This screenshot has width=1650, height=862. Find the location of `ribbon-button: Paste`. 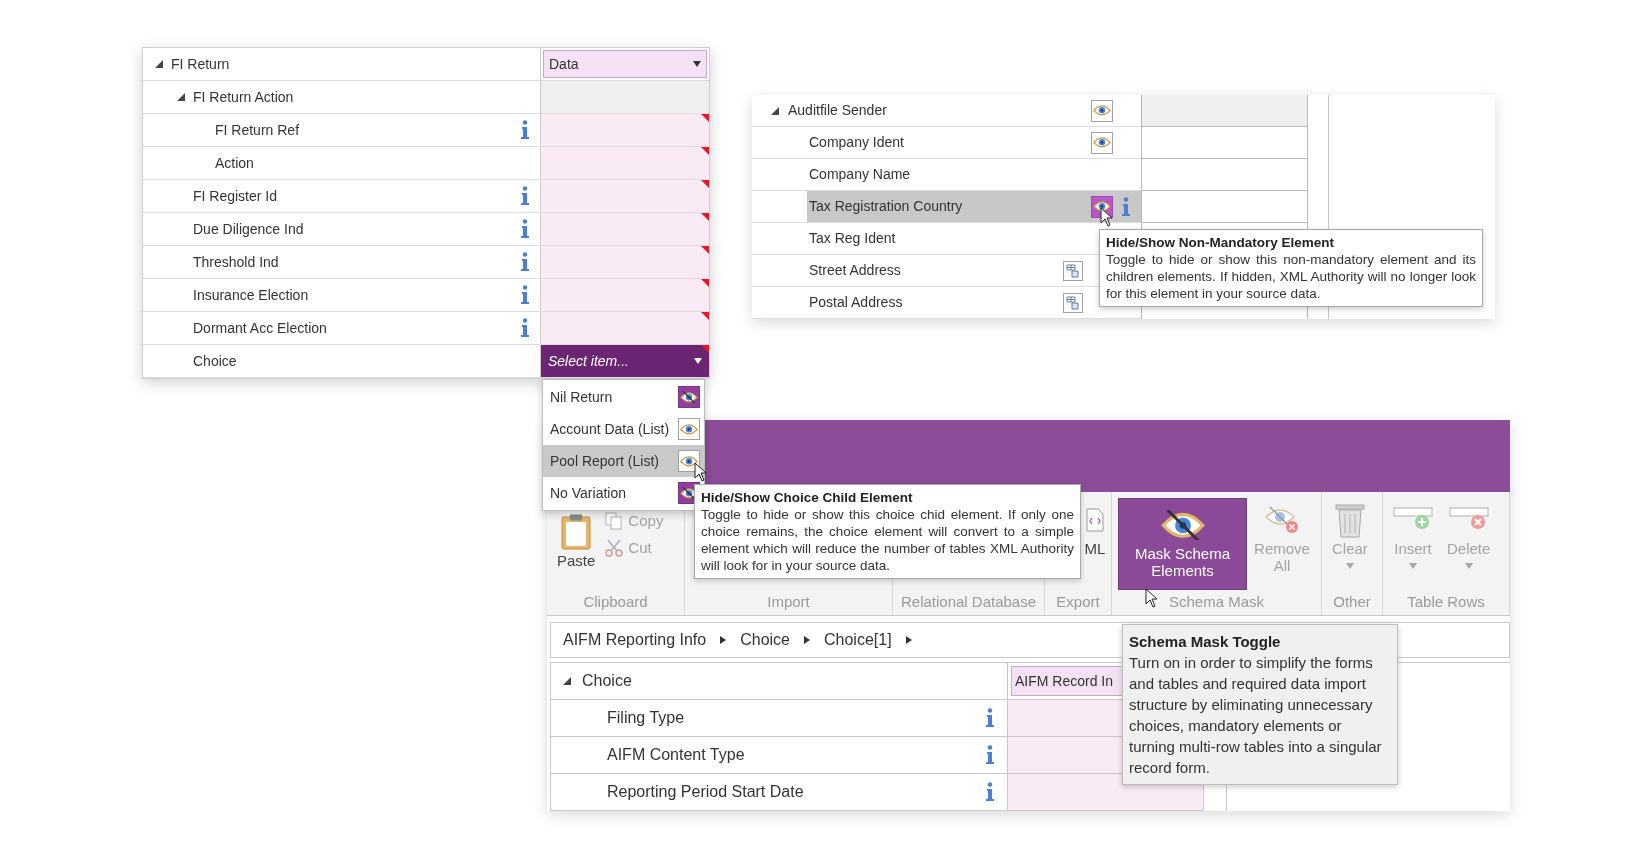

ribbon-button: Paste is located at coordinates (576, 541).